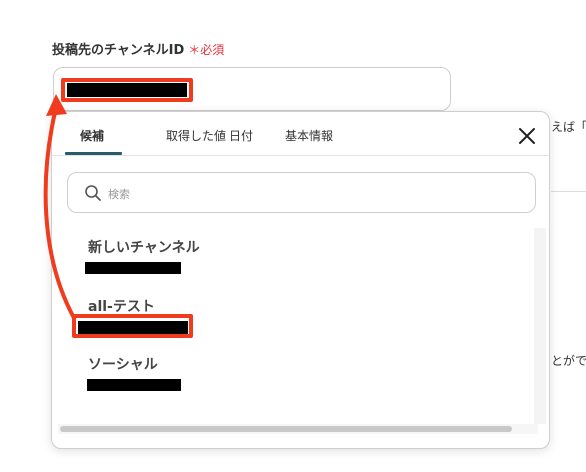  I want to click on tab-candidates: 候補, so click(92, 135).